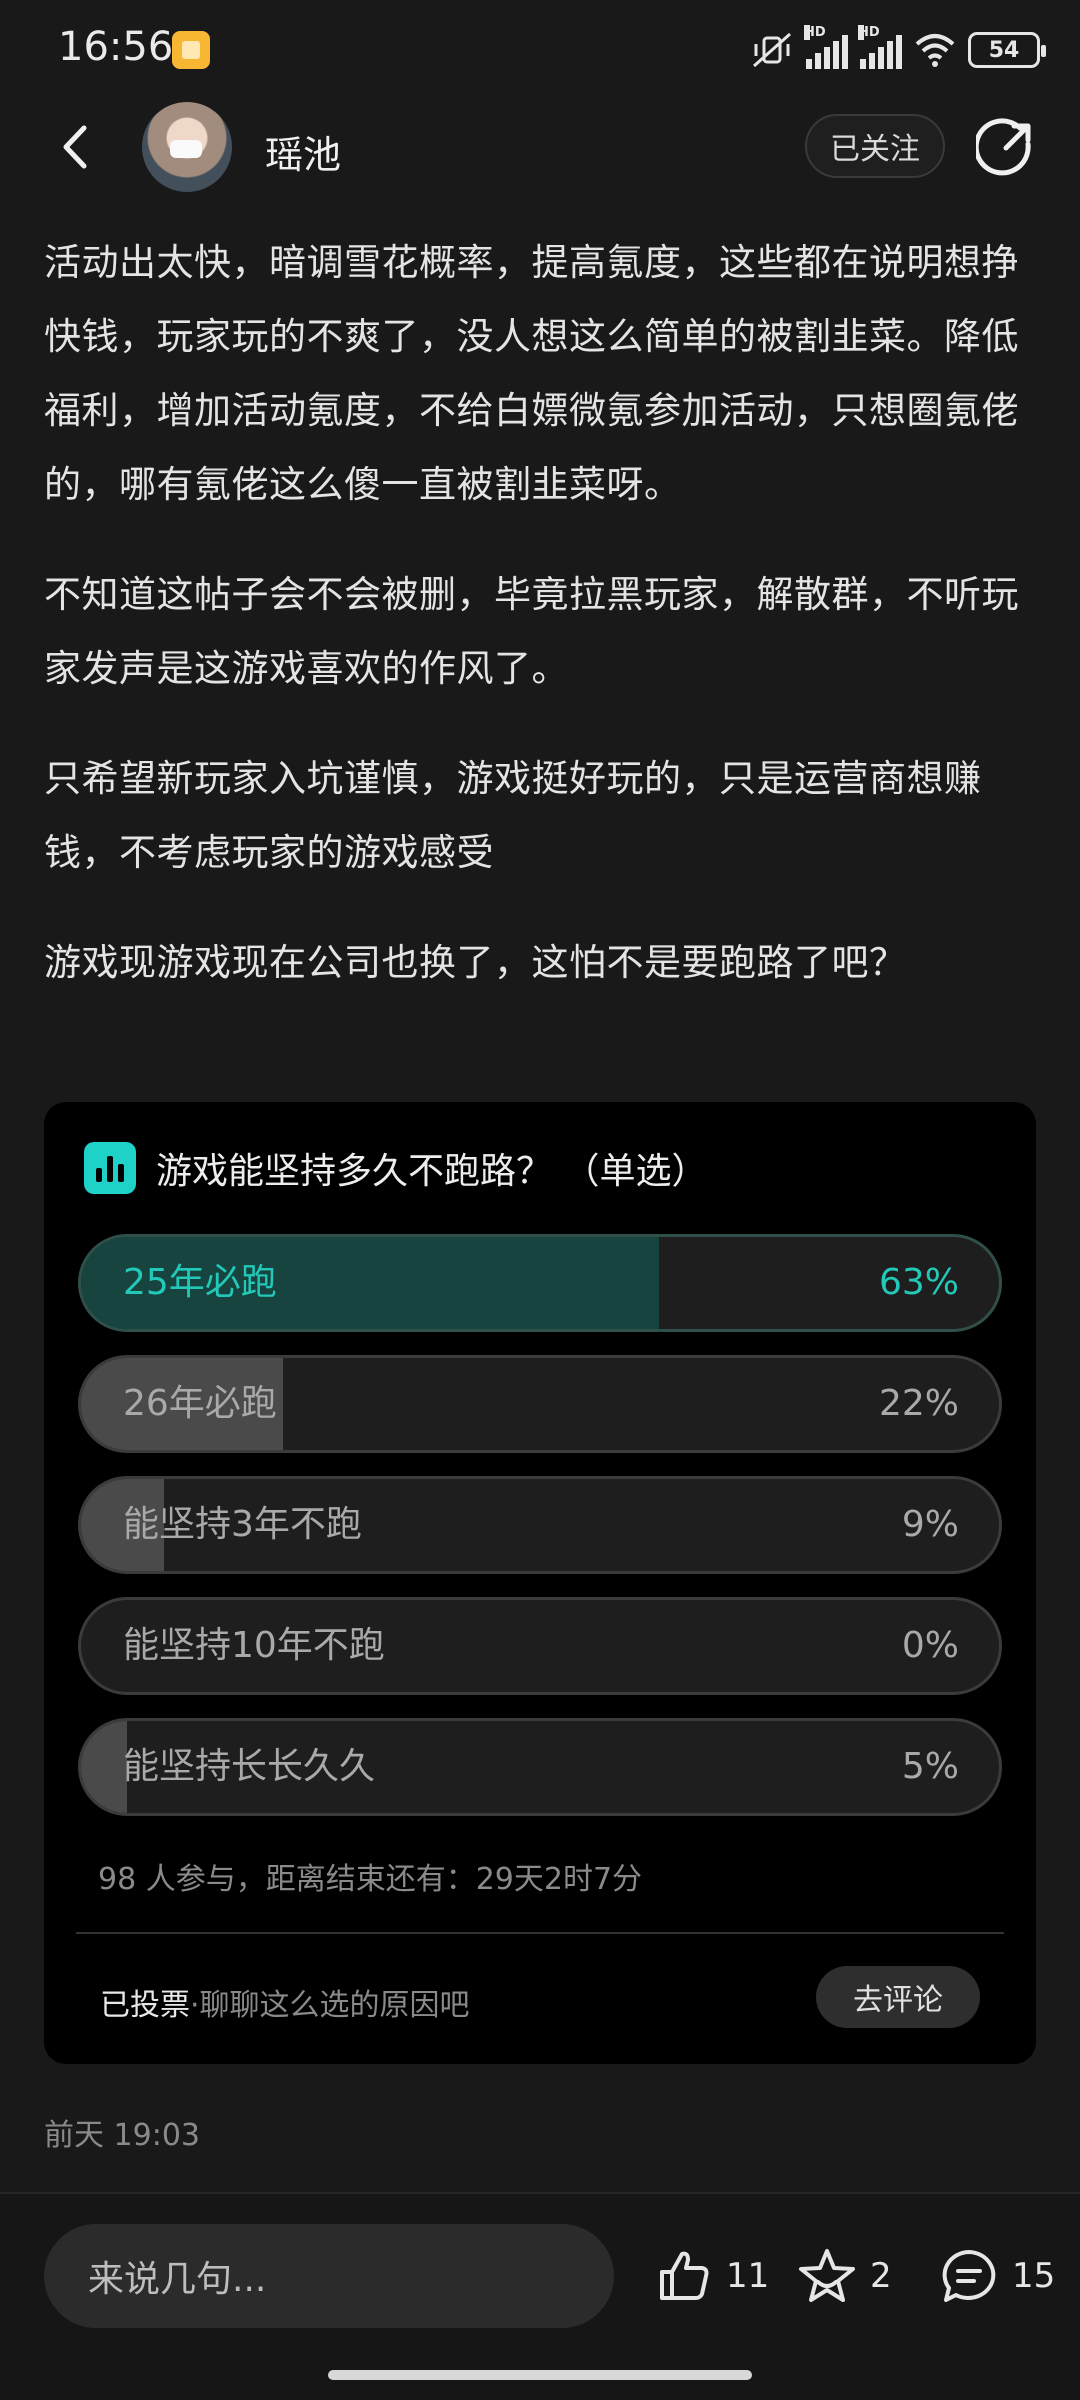  What do you see at coordinates (935, 50) in the screenshot?
I see `wifi-icon` at bounding box center [935, 50].